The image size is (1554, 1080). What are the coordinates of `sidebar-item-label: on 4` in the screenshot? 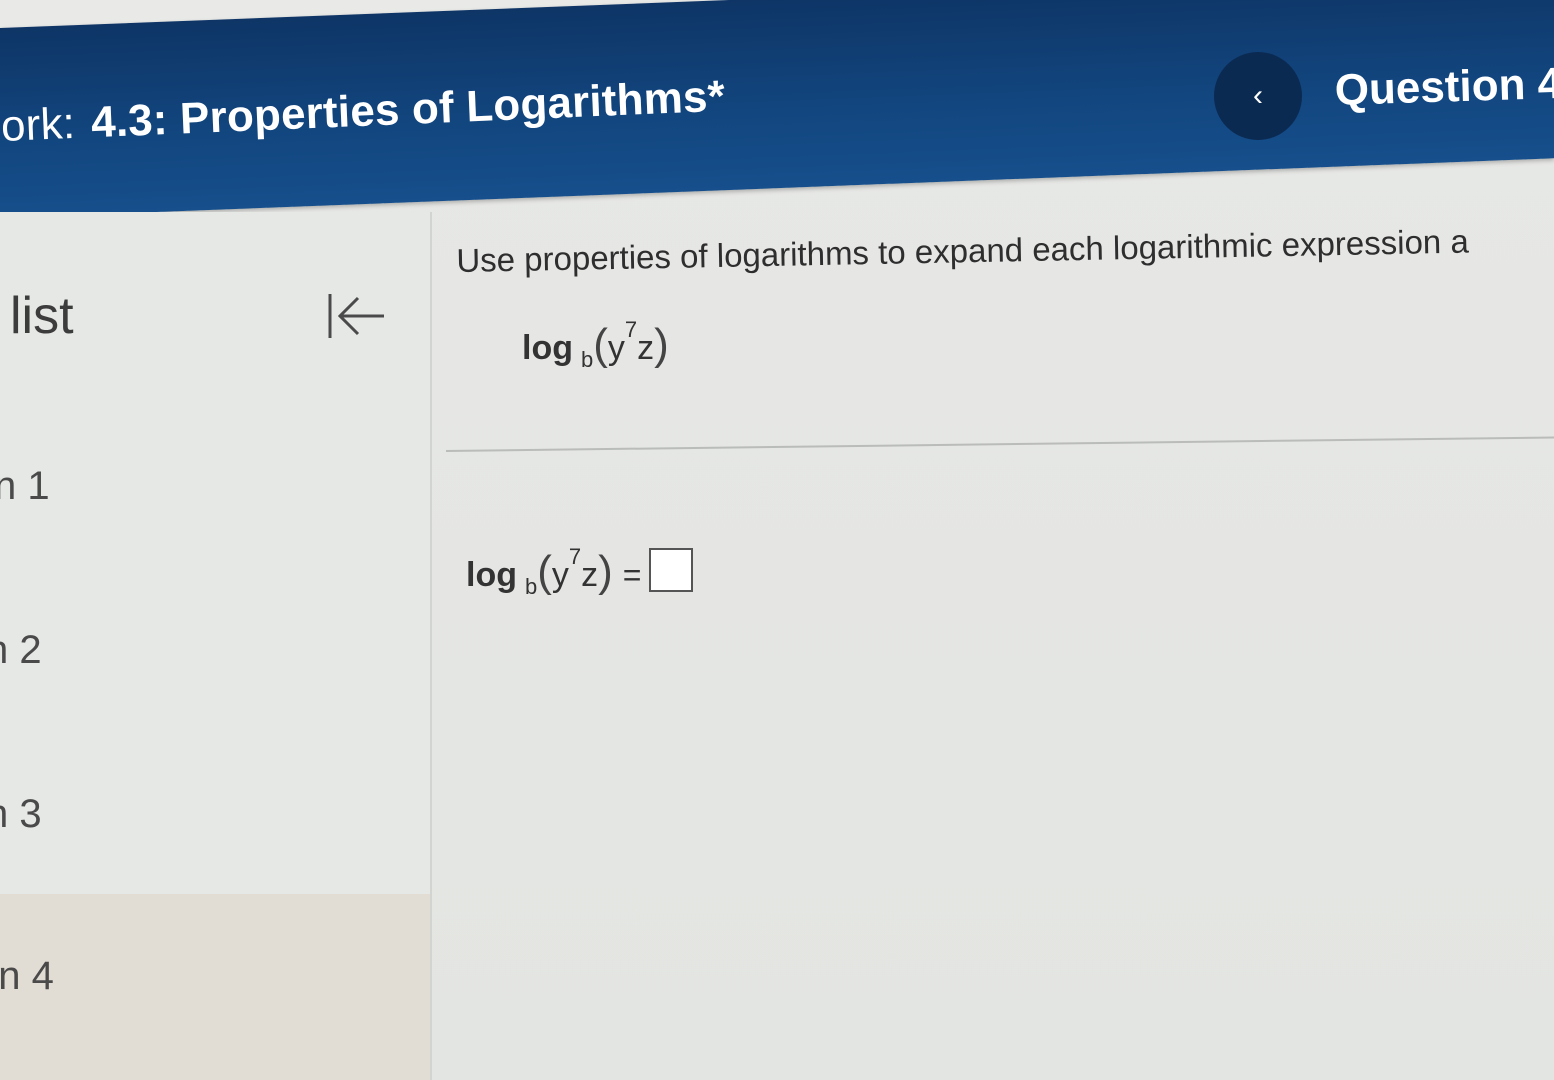 It's located at (27, 976).